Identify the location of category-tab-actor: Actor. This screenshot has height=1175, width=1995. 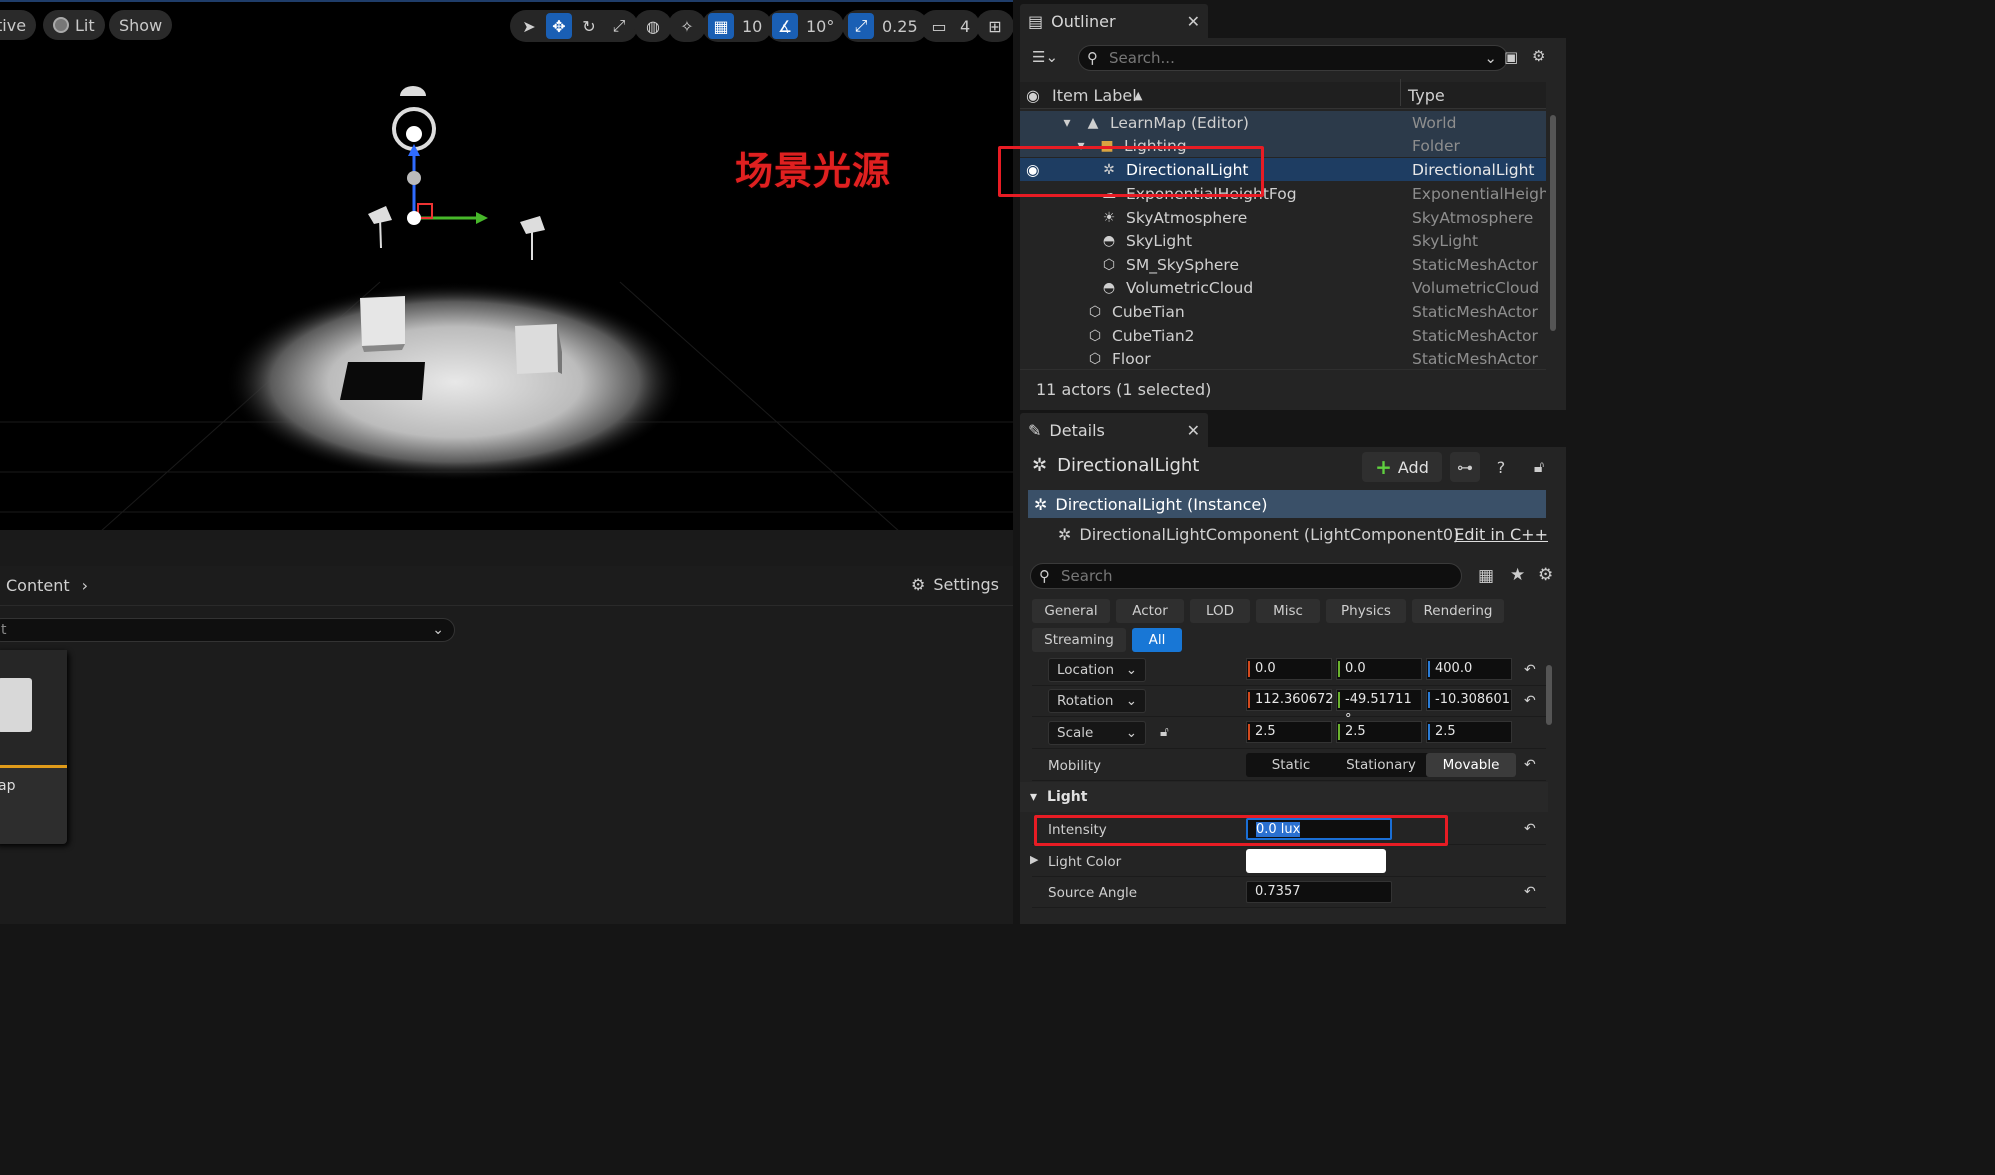
(1150, 611).